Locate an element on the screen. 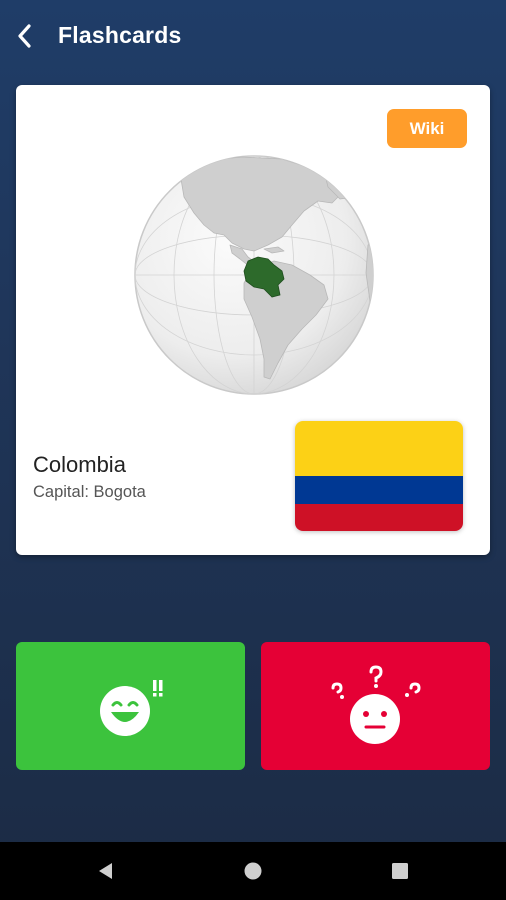  country-name: Colombia is located at coordinates (79, 464).